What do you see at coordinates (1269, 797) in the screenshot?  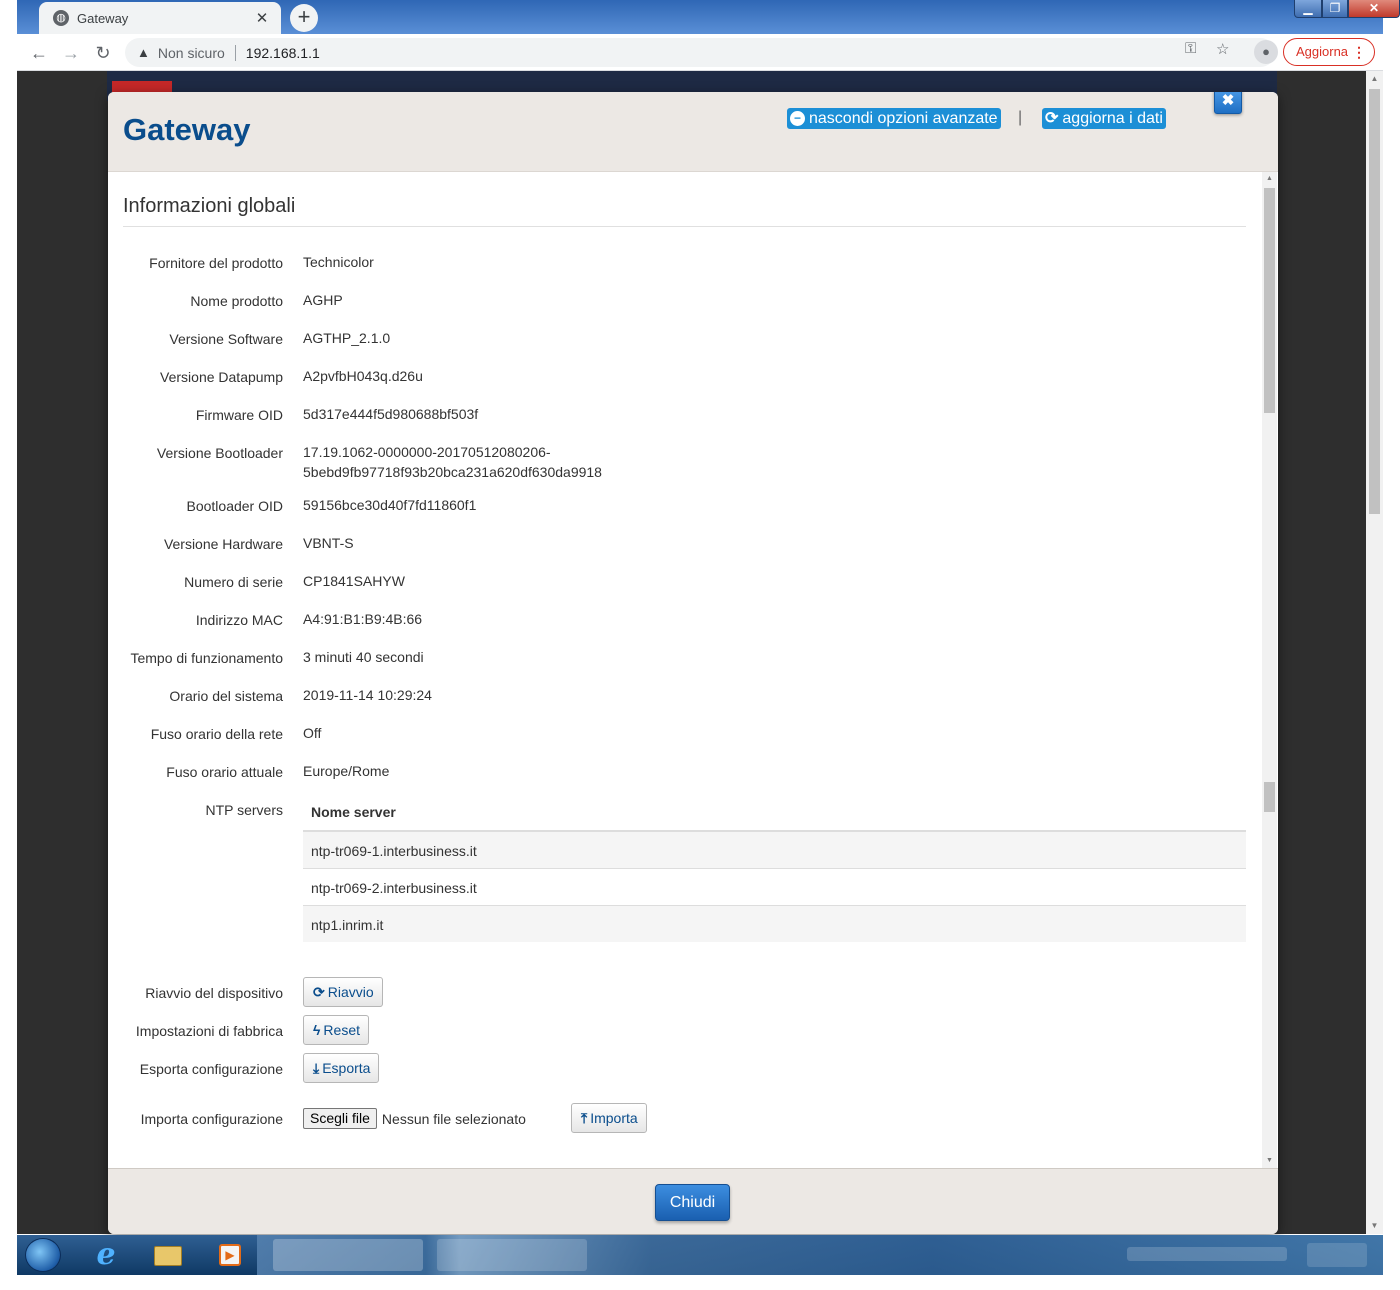 I see `modal-scrollbar-marker` at bounding box center [1269, 797].